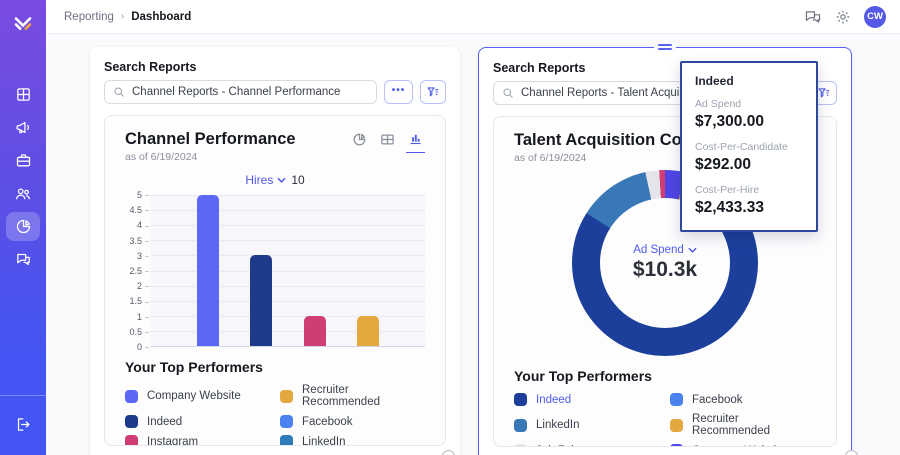 The image size is (900, 455). I want to click on search-reports-label: Search Reports, so click(150, 67).